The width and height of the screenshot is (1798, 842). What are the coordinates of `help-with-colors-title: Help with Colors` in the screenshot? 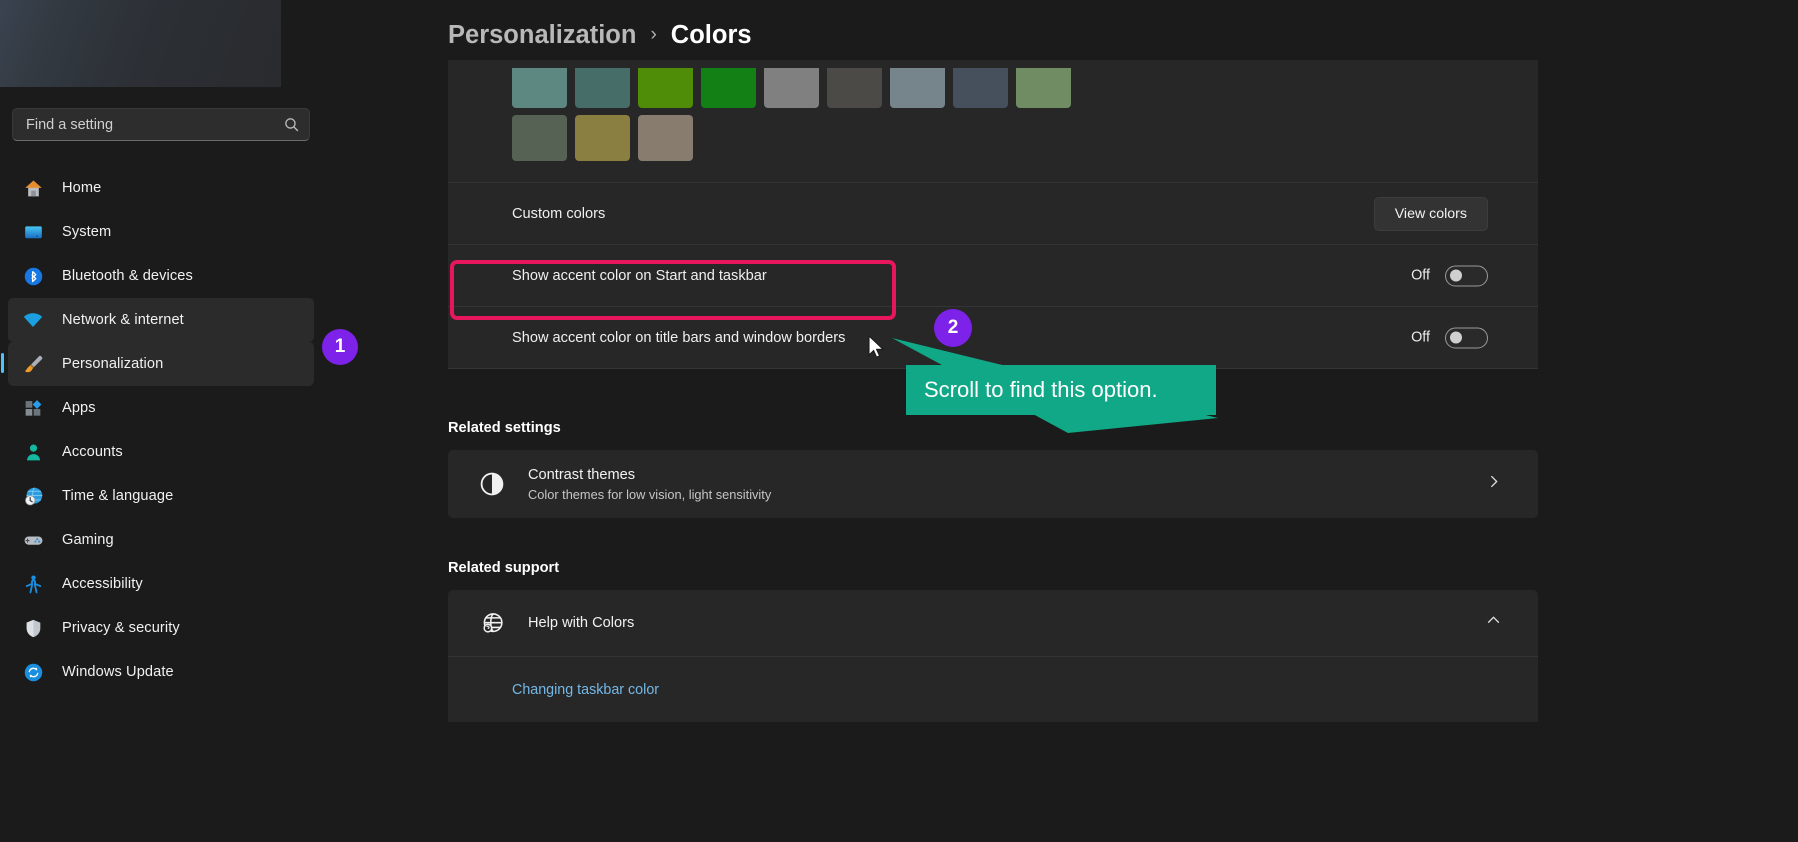 It's located at (581, 623).